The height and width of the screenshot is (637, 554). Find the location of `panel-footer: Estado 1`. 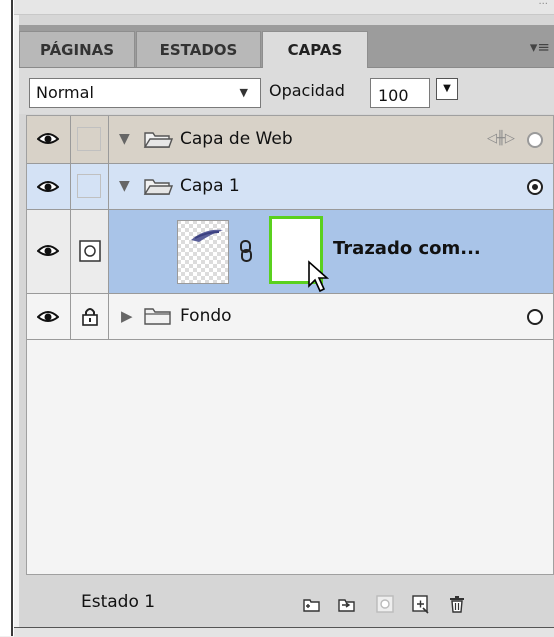

panel-footer: Estado 1 is located at coordinates (286, 602).